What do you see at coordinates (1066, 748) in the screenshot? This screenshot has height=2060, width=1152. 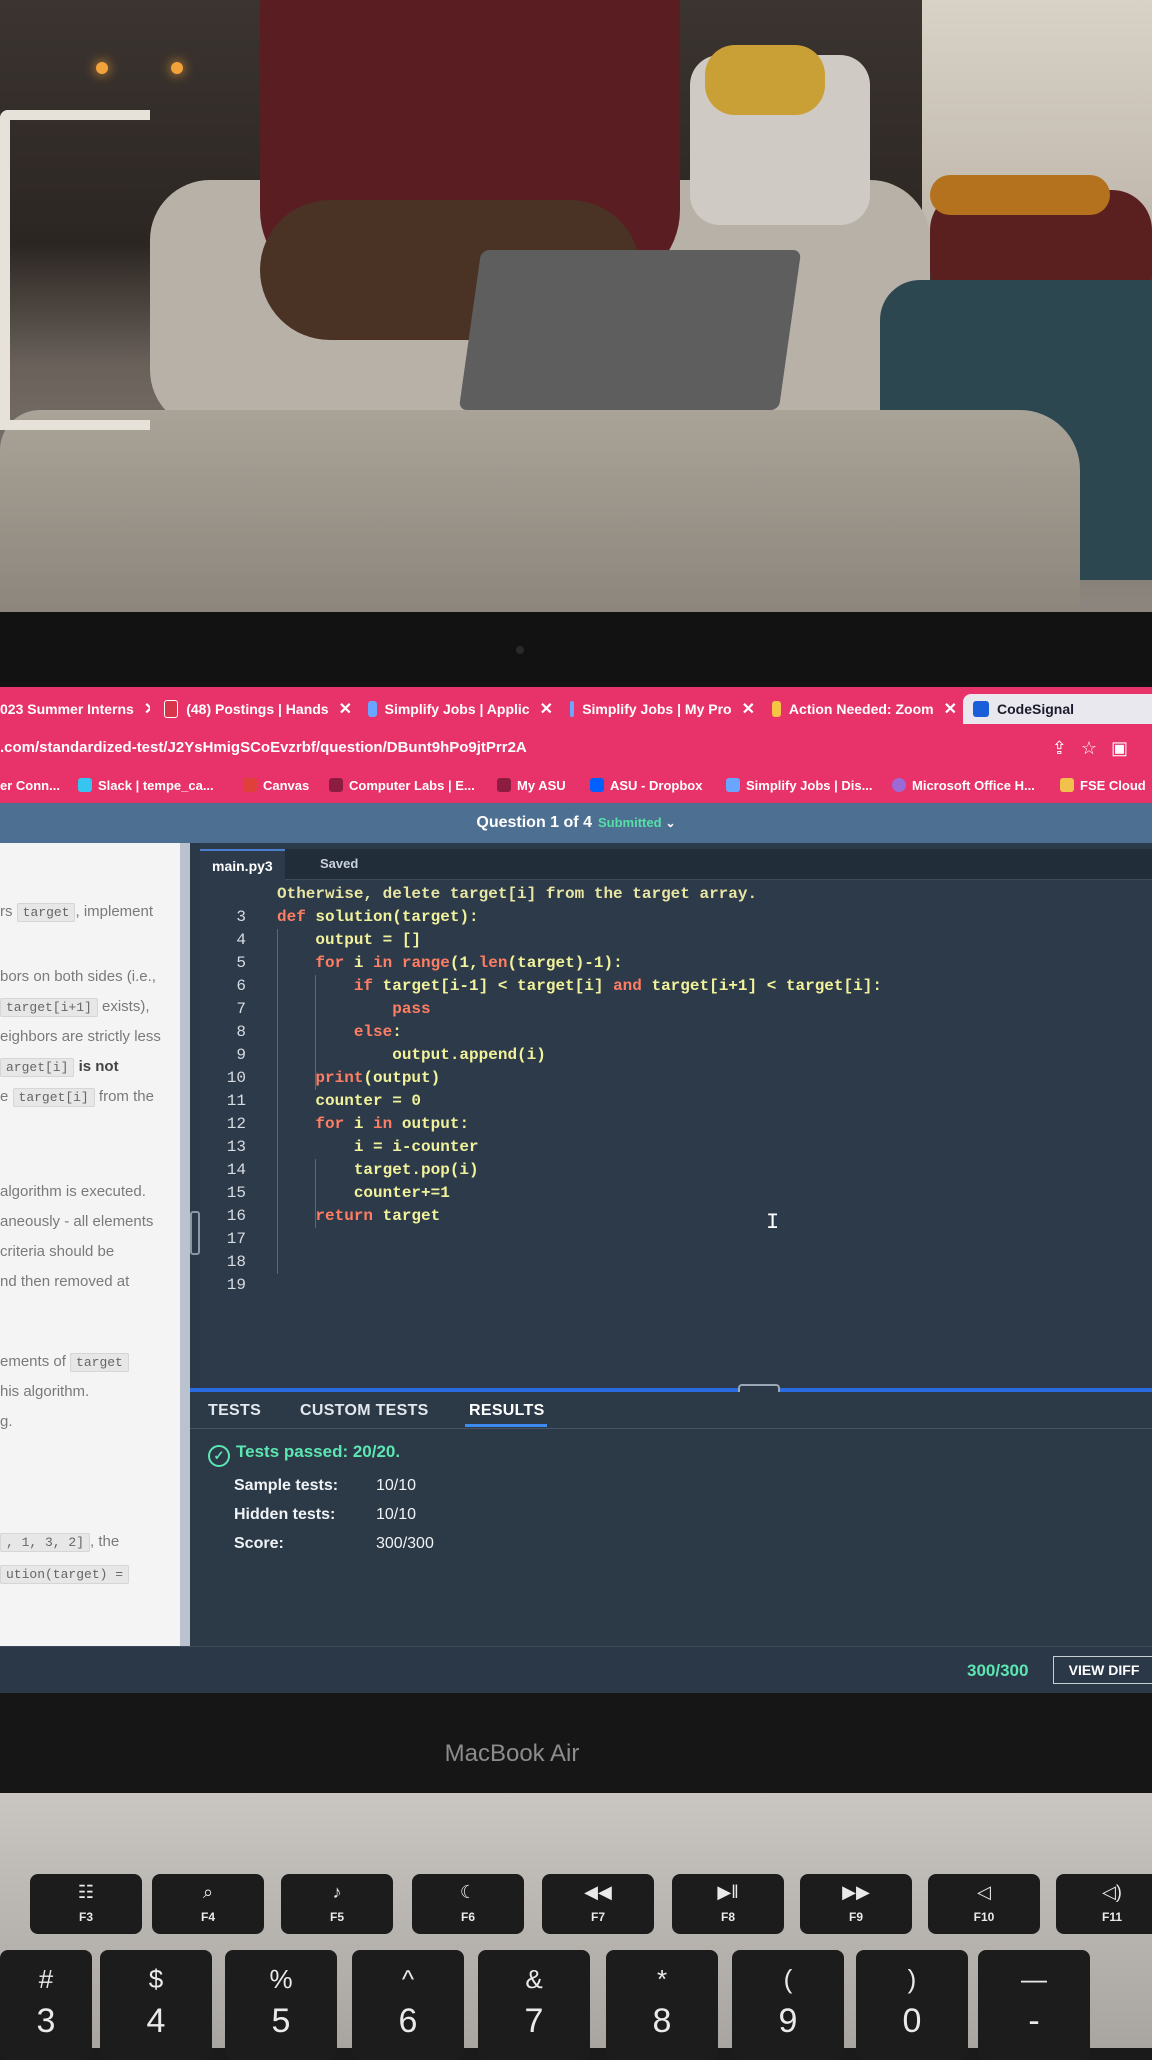 I see `share-icon: ⇪` at bounding box center [1066, 748].